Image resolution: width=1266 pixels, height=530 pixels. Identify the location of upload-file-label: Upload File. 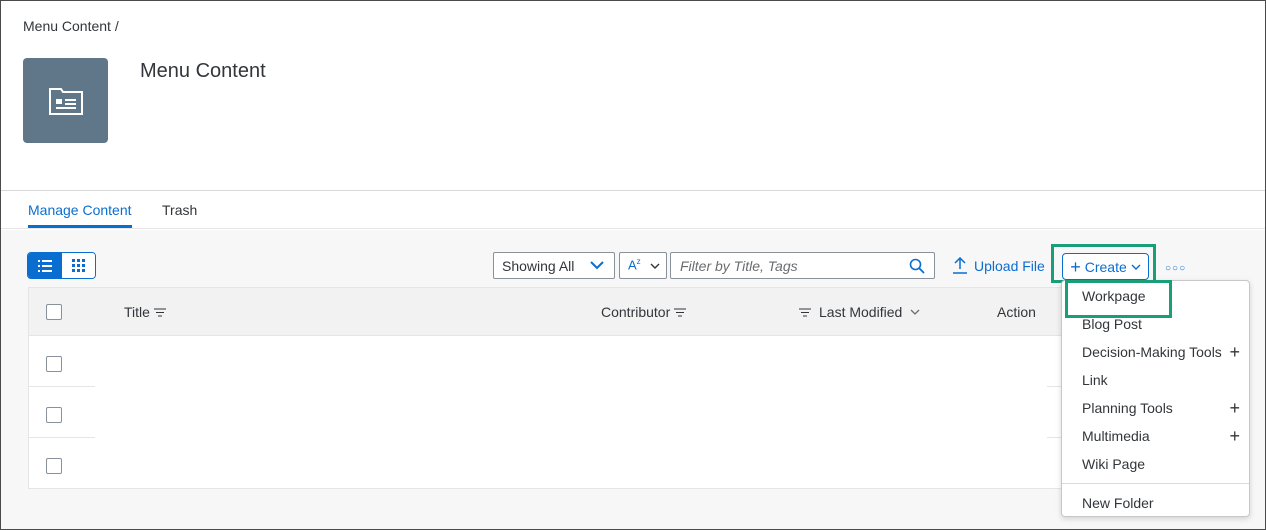
(1009, 265).